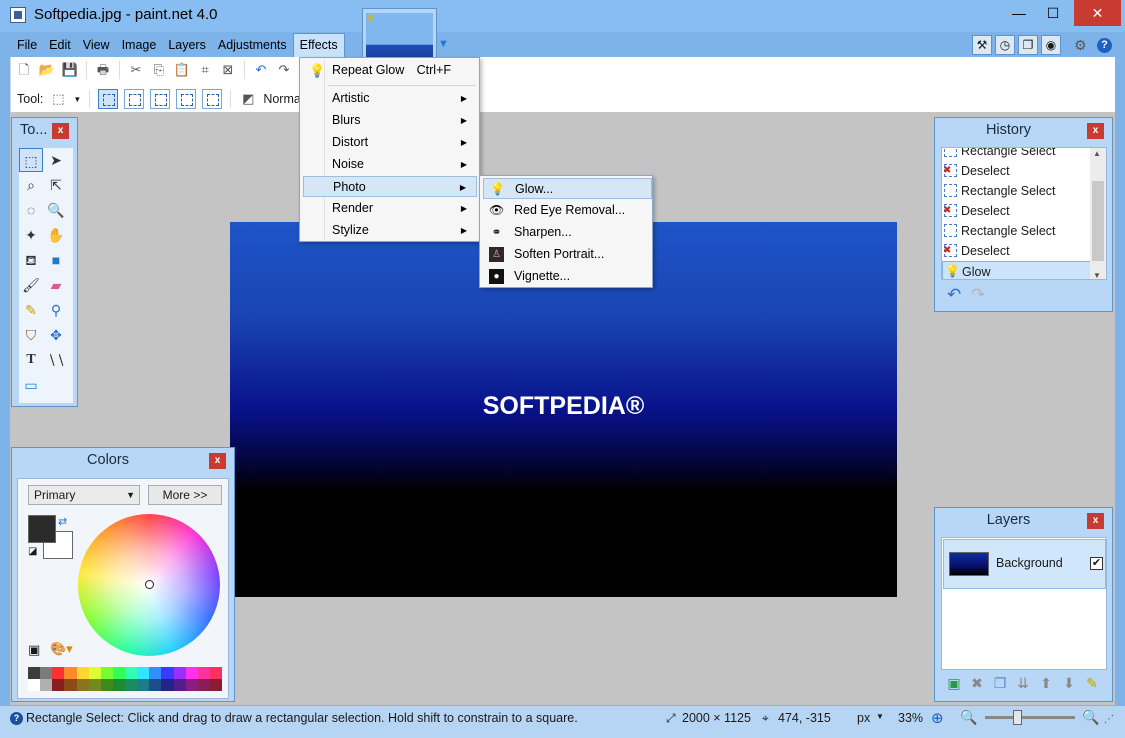 Image resolution: width=1125 pixels, height=738 pixels. I want to click on maximize-button: ☐, so click(1053, 13).